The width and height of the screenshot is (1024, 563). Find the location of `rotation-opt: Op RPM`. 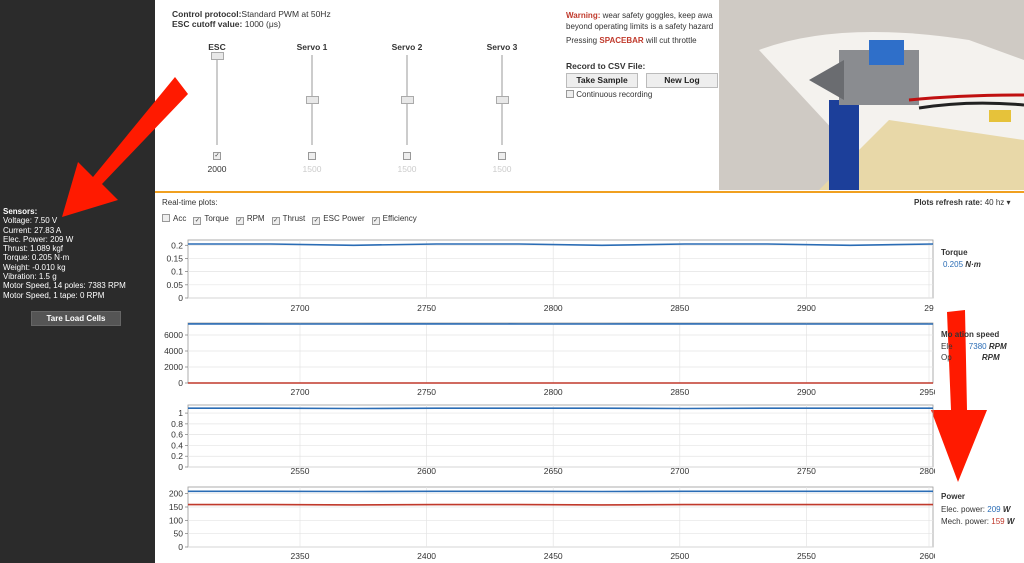

rotation-opt: Op RPM is located at coordinates (970, 357).